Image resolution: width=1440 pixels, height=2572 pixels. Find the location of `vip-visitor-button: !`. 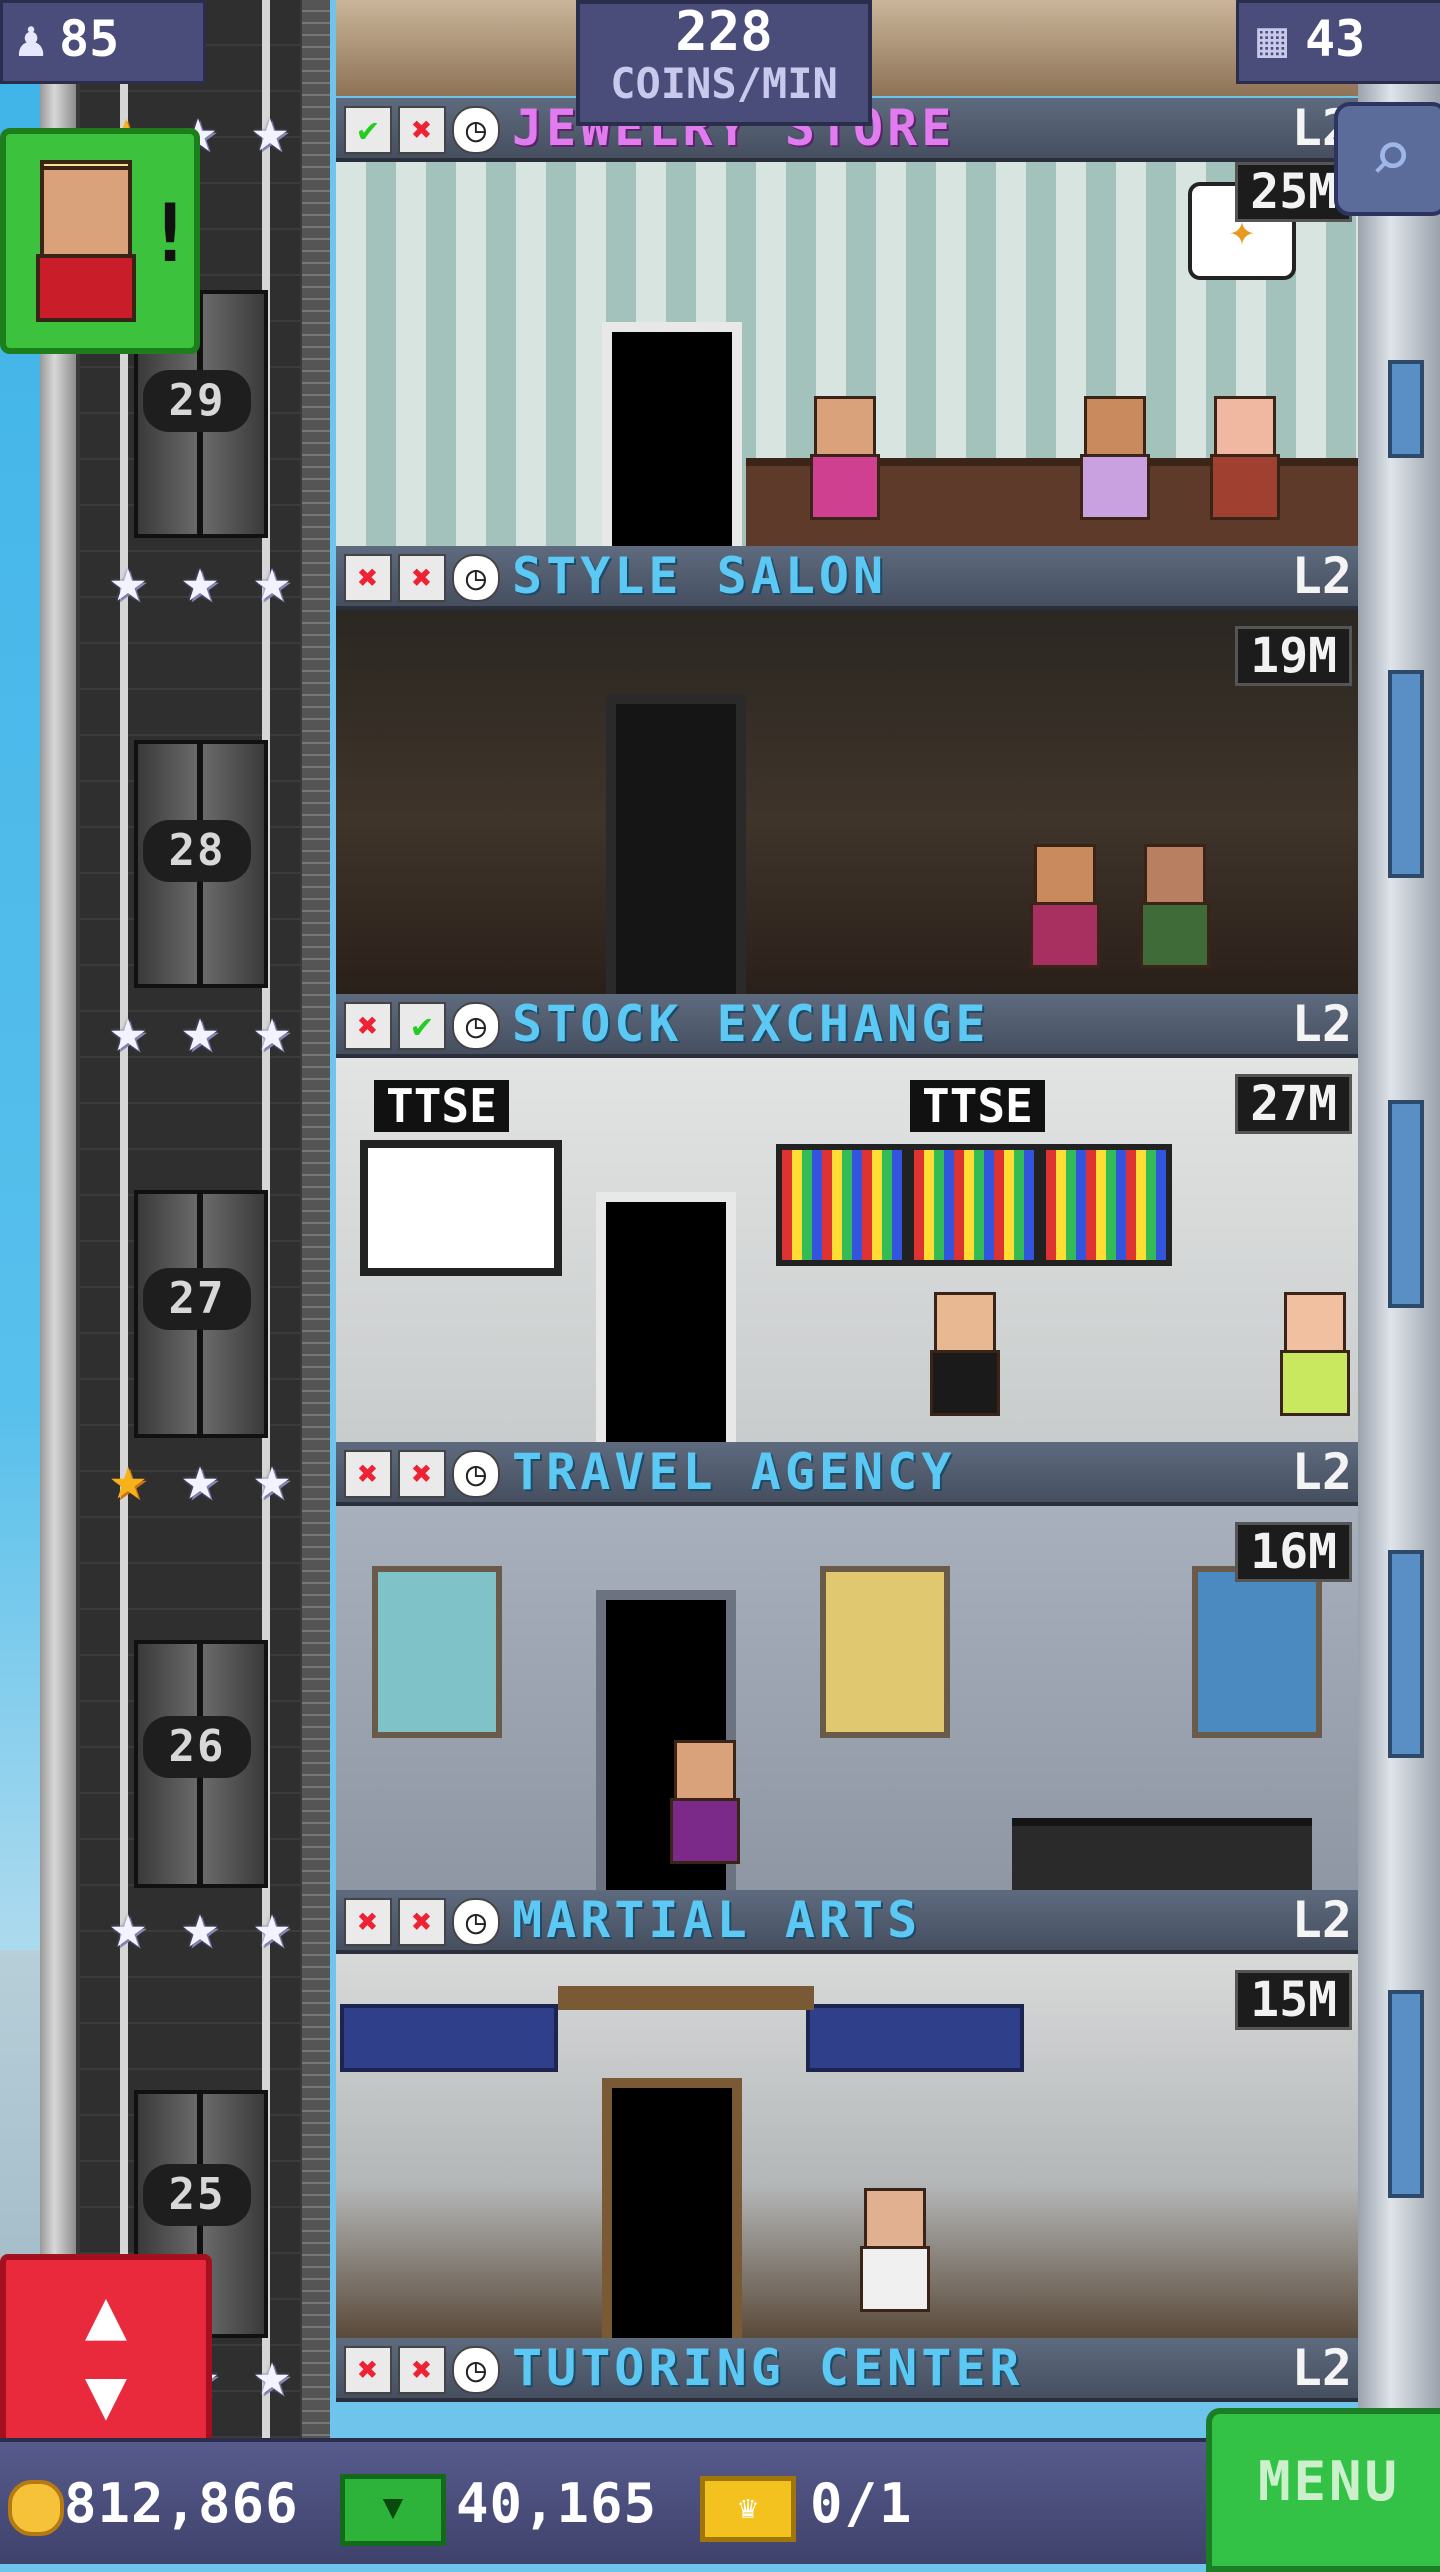

vip-visitor-button: ! is located at coordinates (100, 241).